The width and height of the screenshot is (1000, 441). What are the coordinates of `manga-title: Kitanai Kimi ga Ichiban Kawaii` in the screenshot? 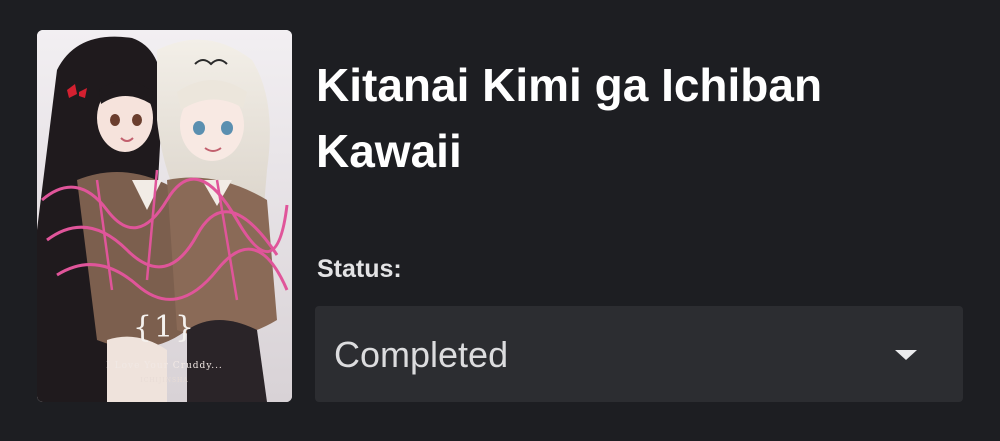 It's located at (569, 118).